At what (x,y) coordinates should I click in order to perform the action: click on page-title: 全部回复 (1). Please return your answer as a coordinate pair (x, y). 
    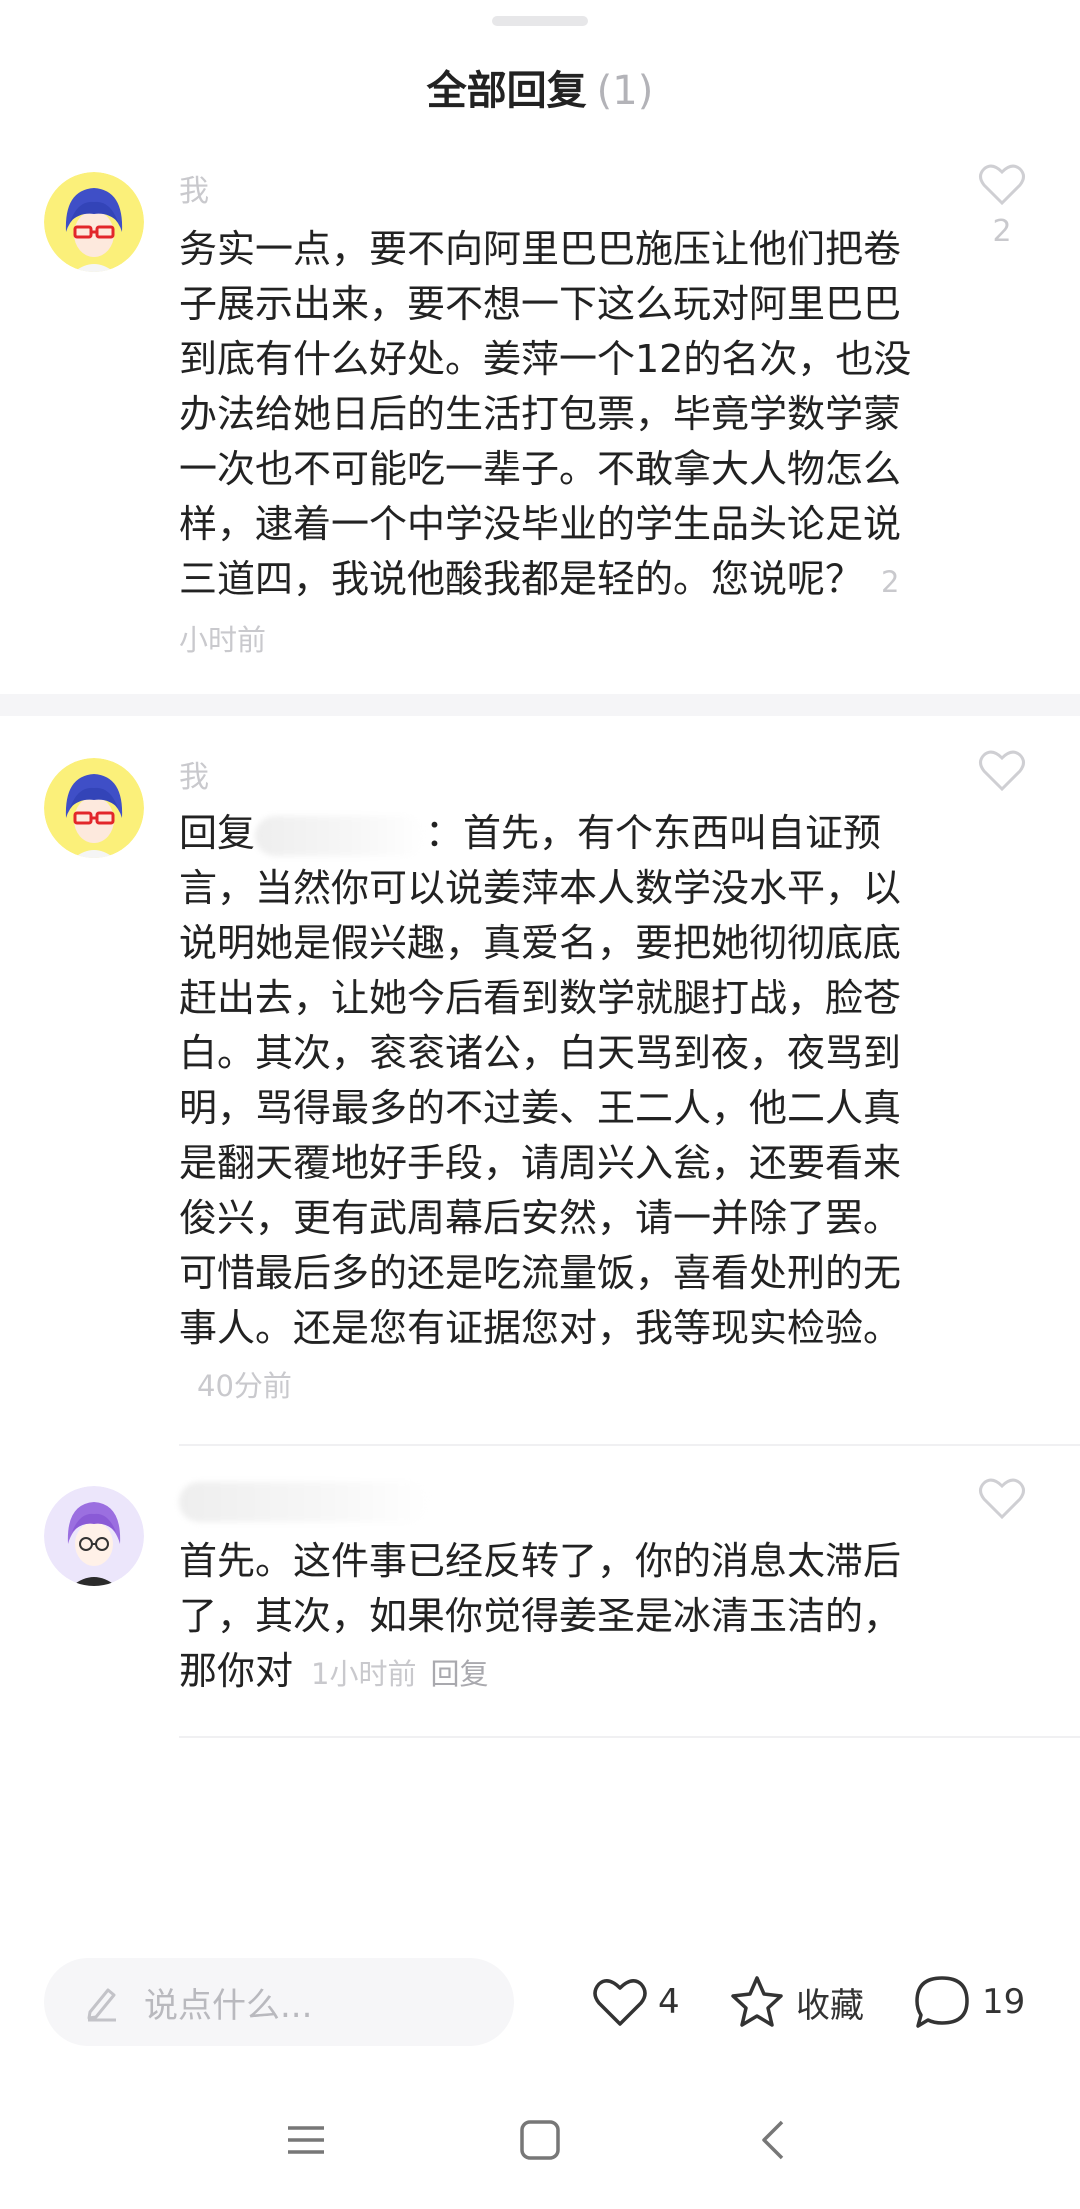
    Looking at the image, I should click on (540, 87).